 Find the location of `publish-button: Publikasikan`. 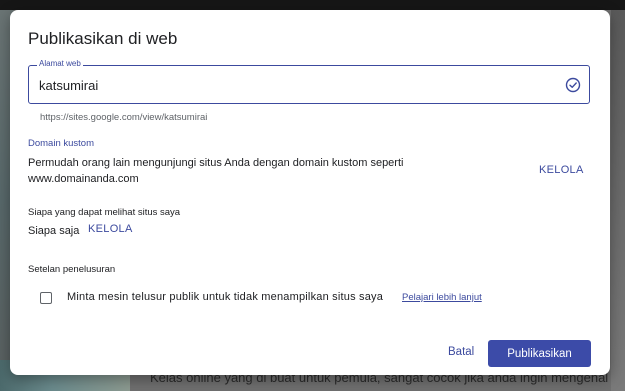

publish-button: Publikasikan is located at coordinates (539, 353).